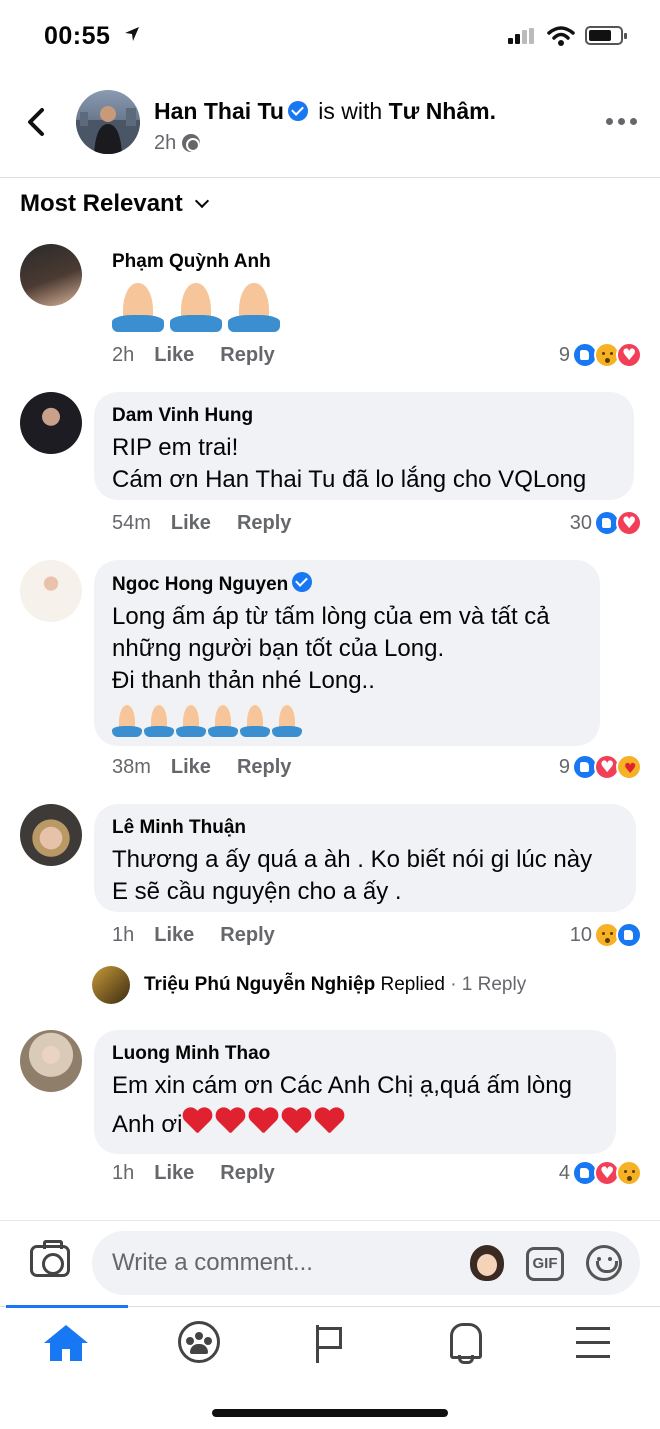  Describe the element at coordinates (131, 523) in the screenshot. I see `comment-time: 54m` at that location.